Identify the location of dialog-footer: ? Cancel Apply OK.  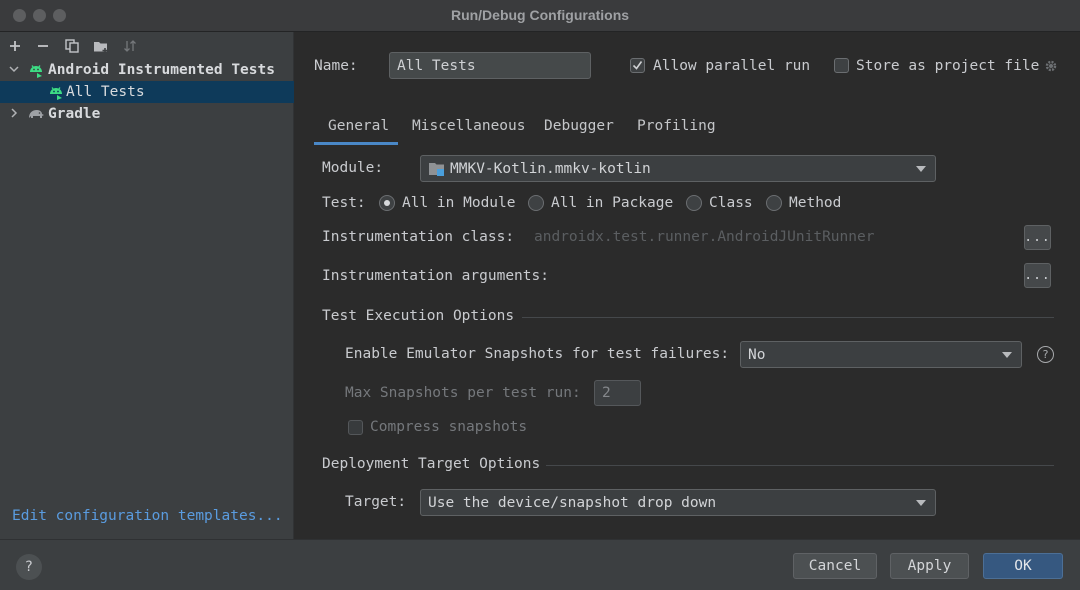
(540, 564).